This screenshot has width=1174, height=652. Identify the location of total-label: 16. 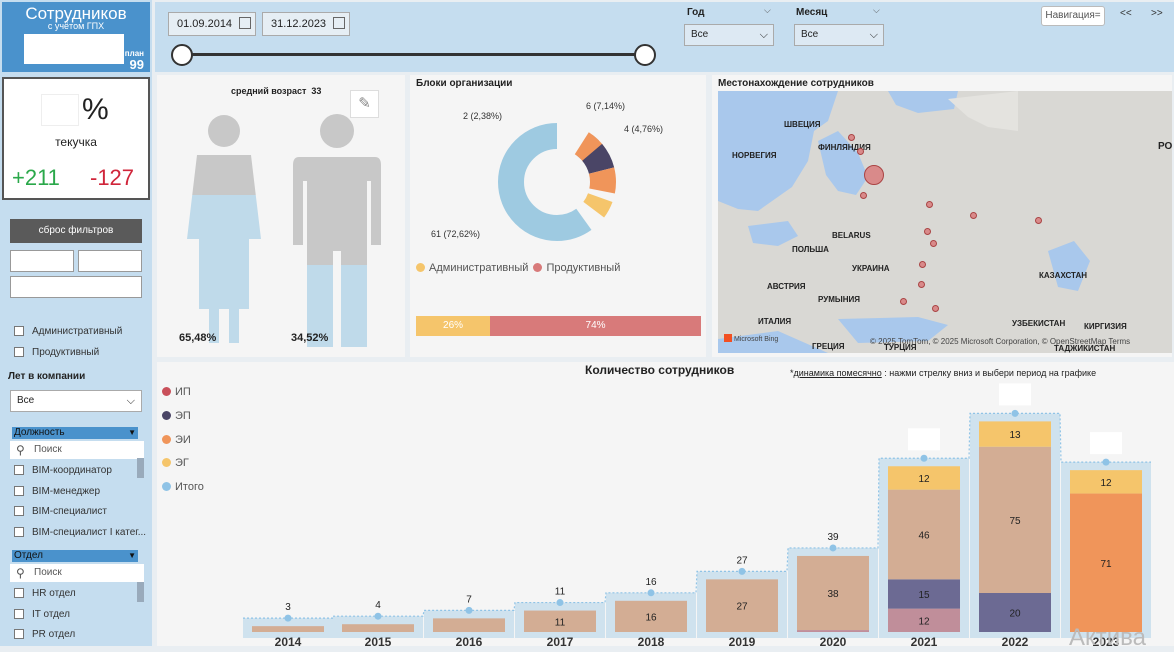
(651, 582).